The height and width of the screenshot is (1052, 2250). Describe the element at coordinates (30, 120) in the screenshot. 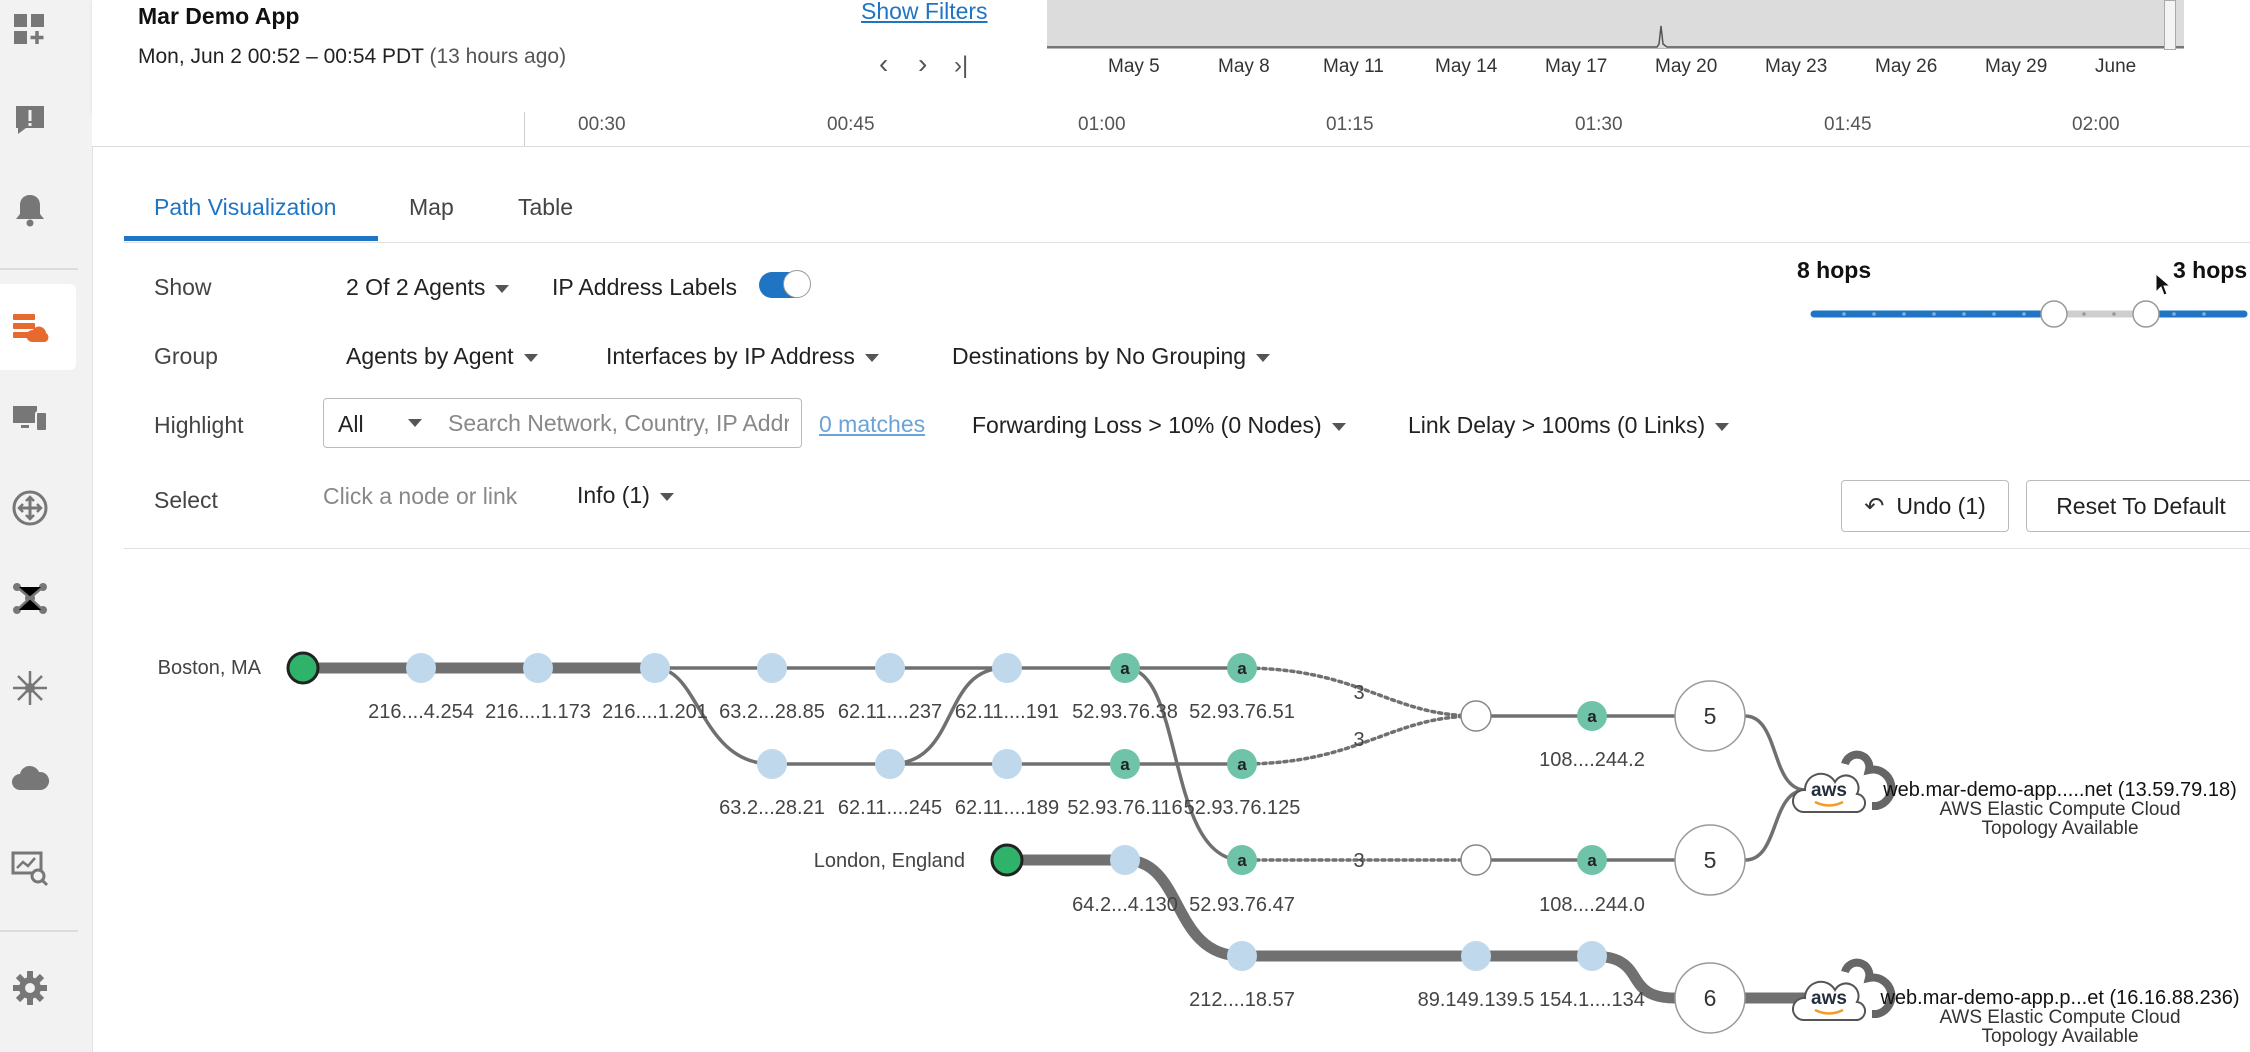

I see `alert-icon` at that location.